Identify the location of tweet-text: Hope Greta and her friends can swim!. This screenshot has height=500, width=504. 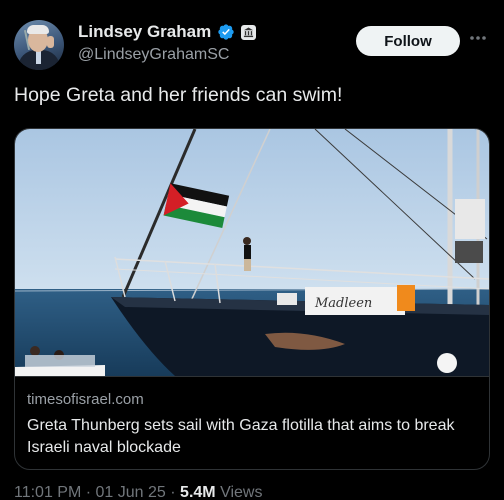
(178, 95).